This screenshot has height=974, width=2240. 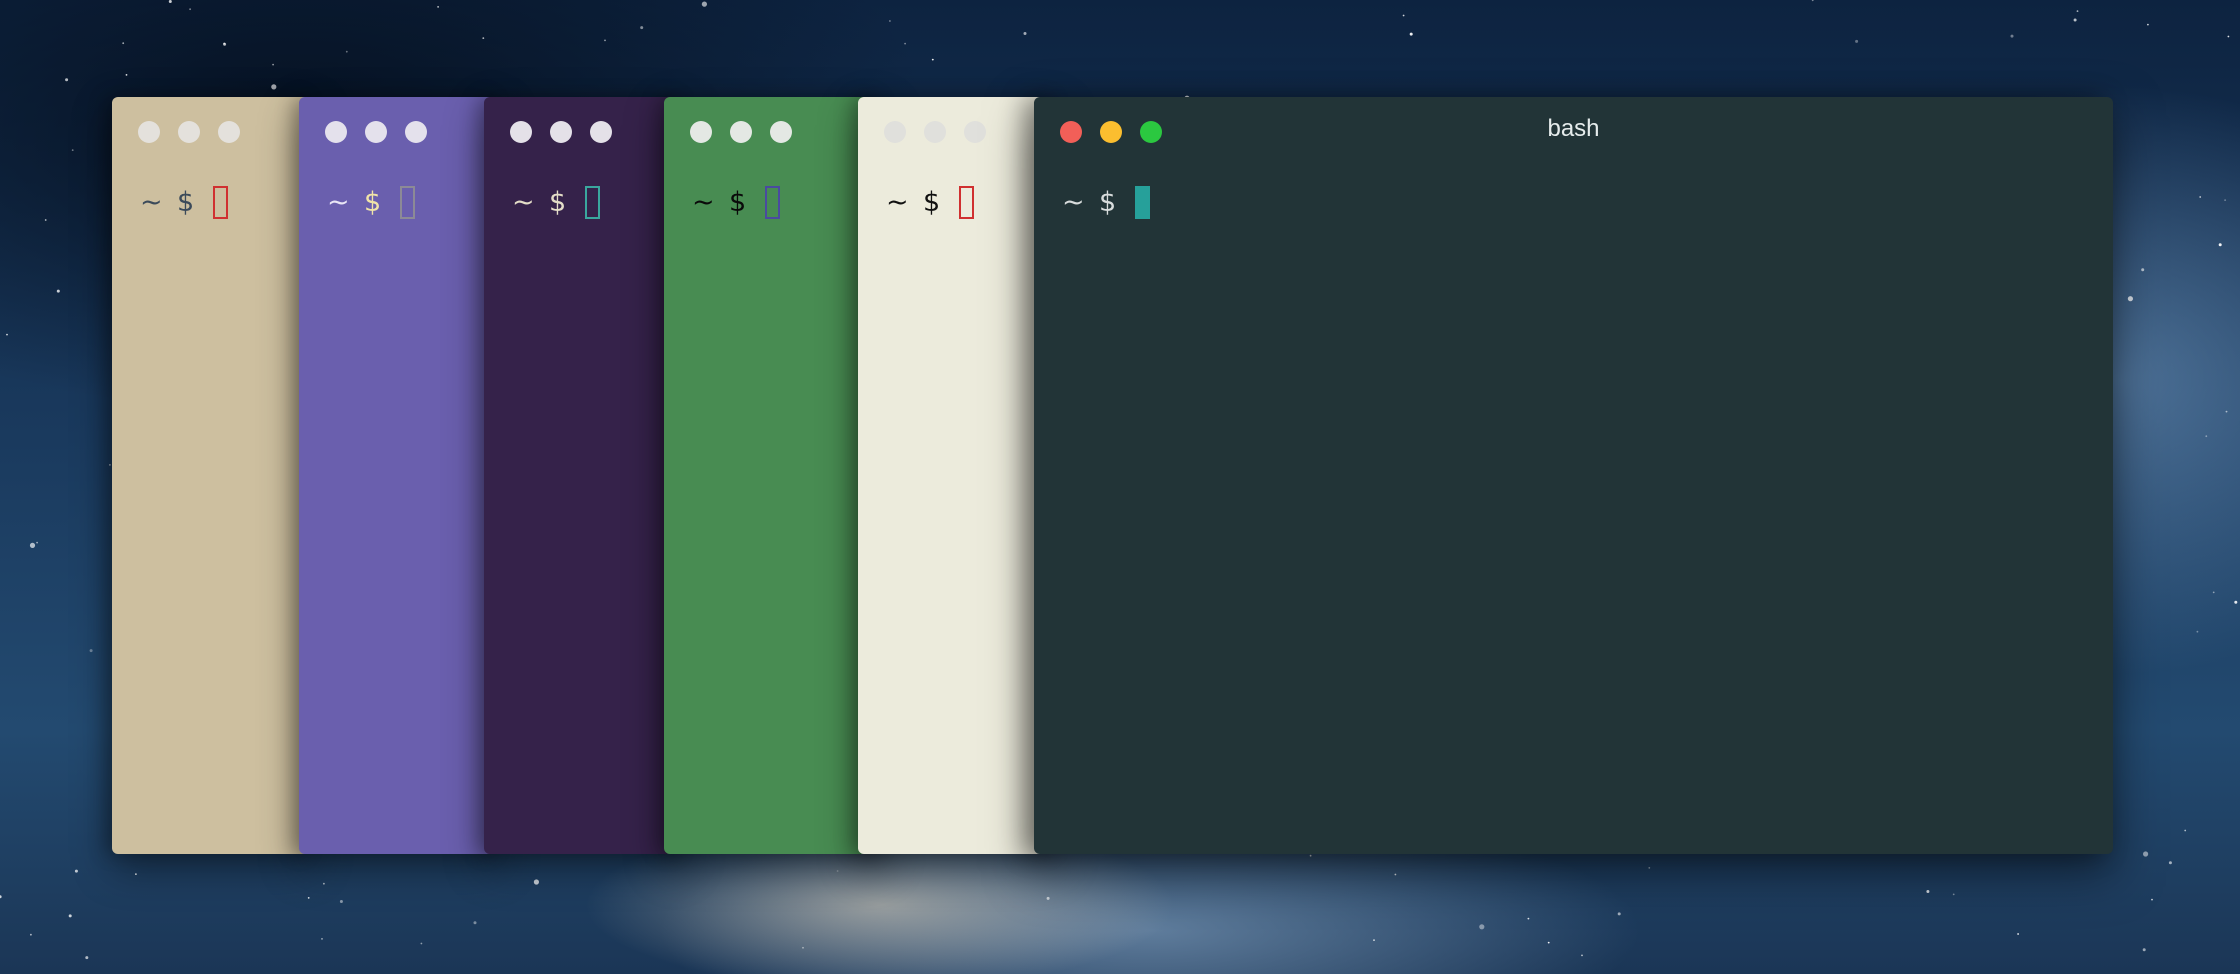 What do you see at coordinates (1573, 128) in the screenshot?
I see `window-title: bash` at bounding box center [1573, 128].